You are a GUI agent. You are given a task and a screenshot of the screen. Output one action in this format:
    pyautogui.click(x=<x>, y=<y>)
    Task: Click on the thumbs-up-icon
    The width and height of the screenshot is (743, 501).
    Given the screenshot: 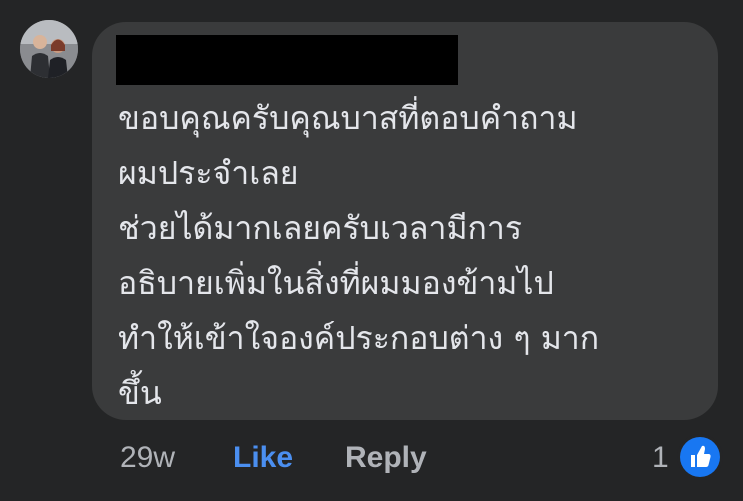 What is the action you would take?
    pyautogui.click(x=700, y=457)
    